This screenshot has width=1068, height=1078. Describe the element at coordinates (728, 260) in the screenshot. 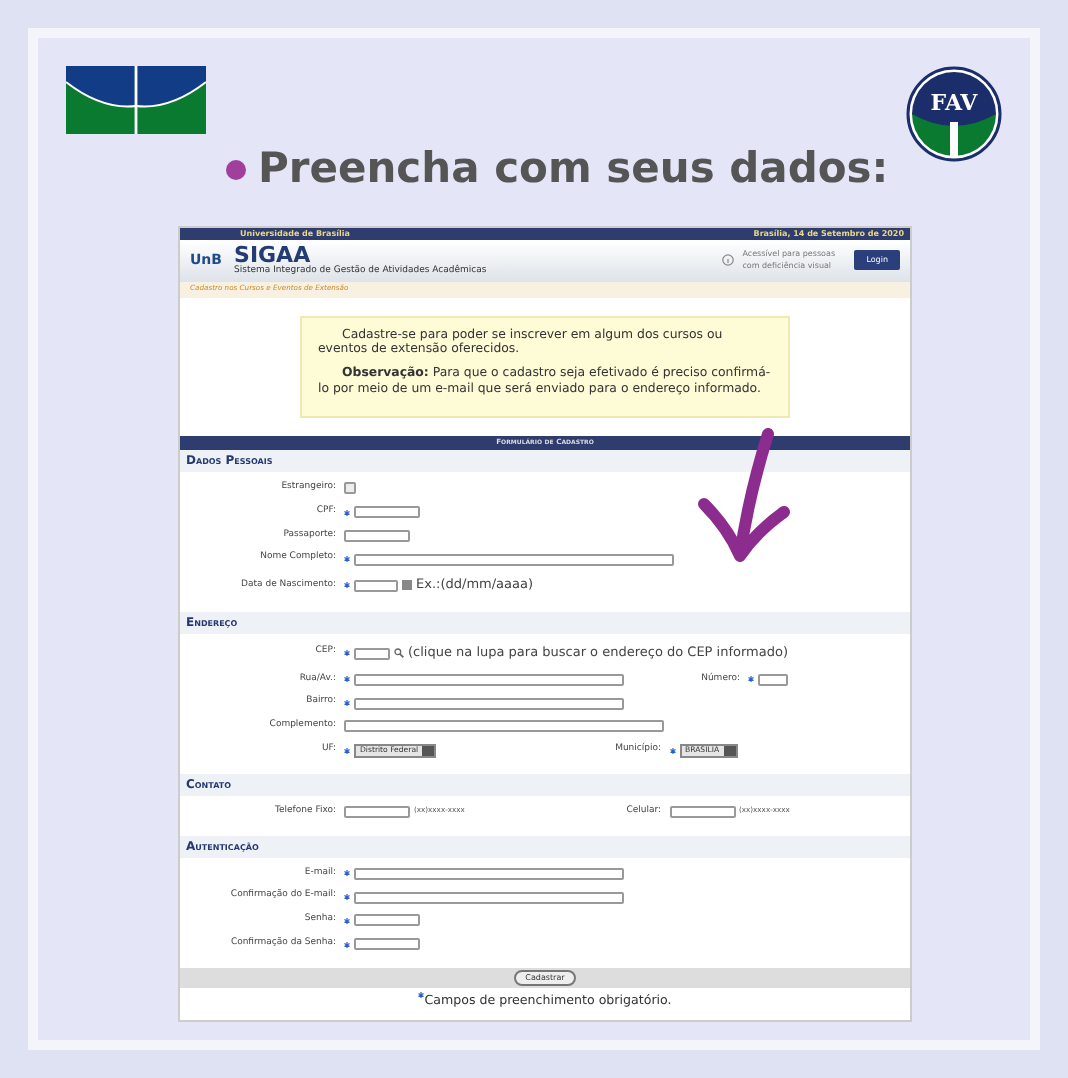

I see `info-icon` at that location.